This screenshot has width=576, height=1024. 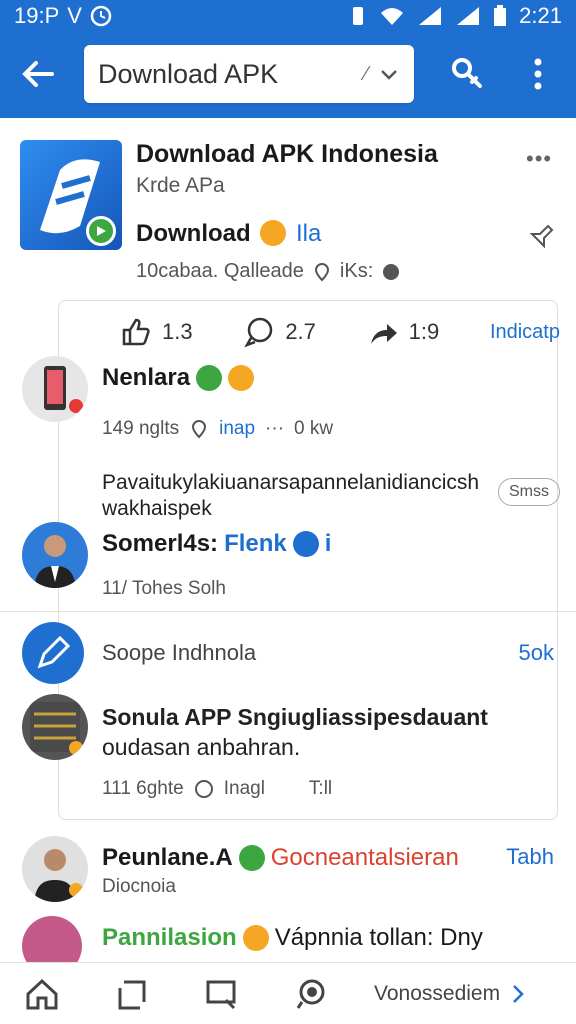 What do you see at coordinates (288, 16) in the screenshot?
I see `status-bar: 19:P V 2:21` at bounding box center [288, 16].